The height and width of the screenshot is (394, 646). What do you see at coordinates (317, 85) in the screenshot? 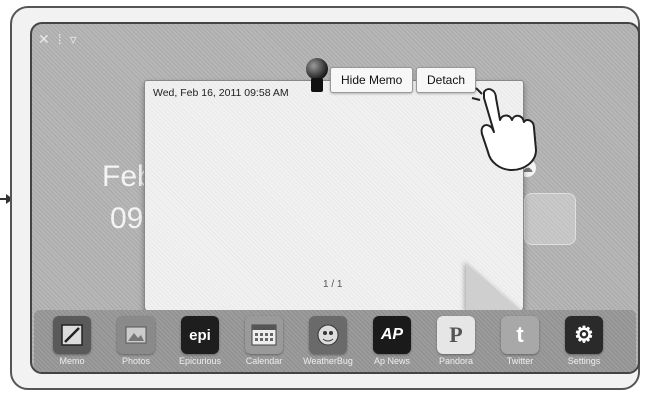
I see `pushpin-base` at bounding box center [317, 85].